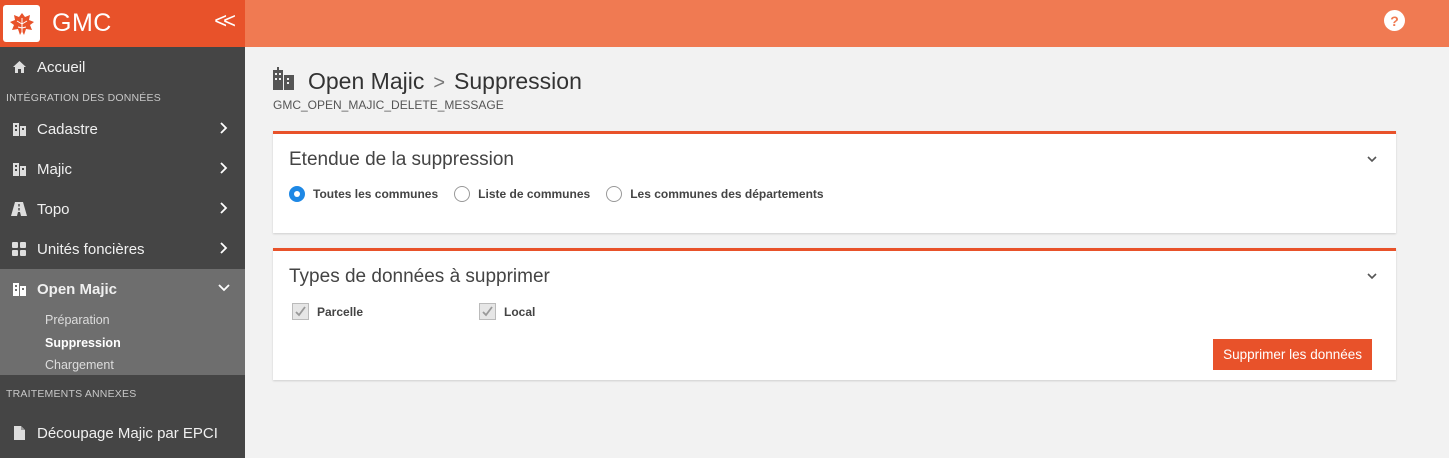 This screenshot has height=458, width=1449. Describe the element at coordinates (91, 249) in the screenshot. I see `sidebar-item-label: Unités foncières` at that location.